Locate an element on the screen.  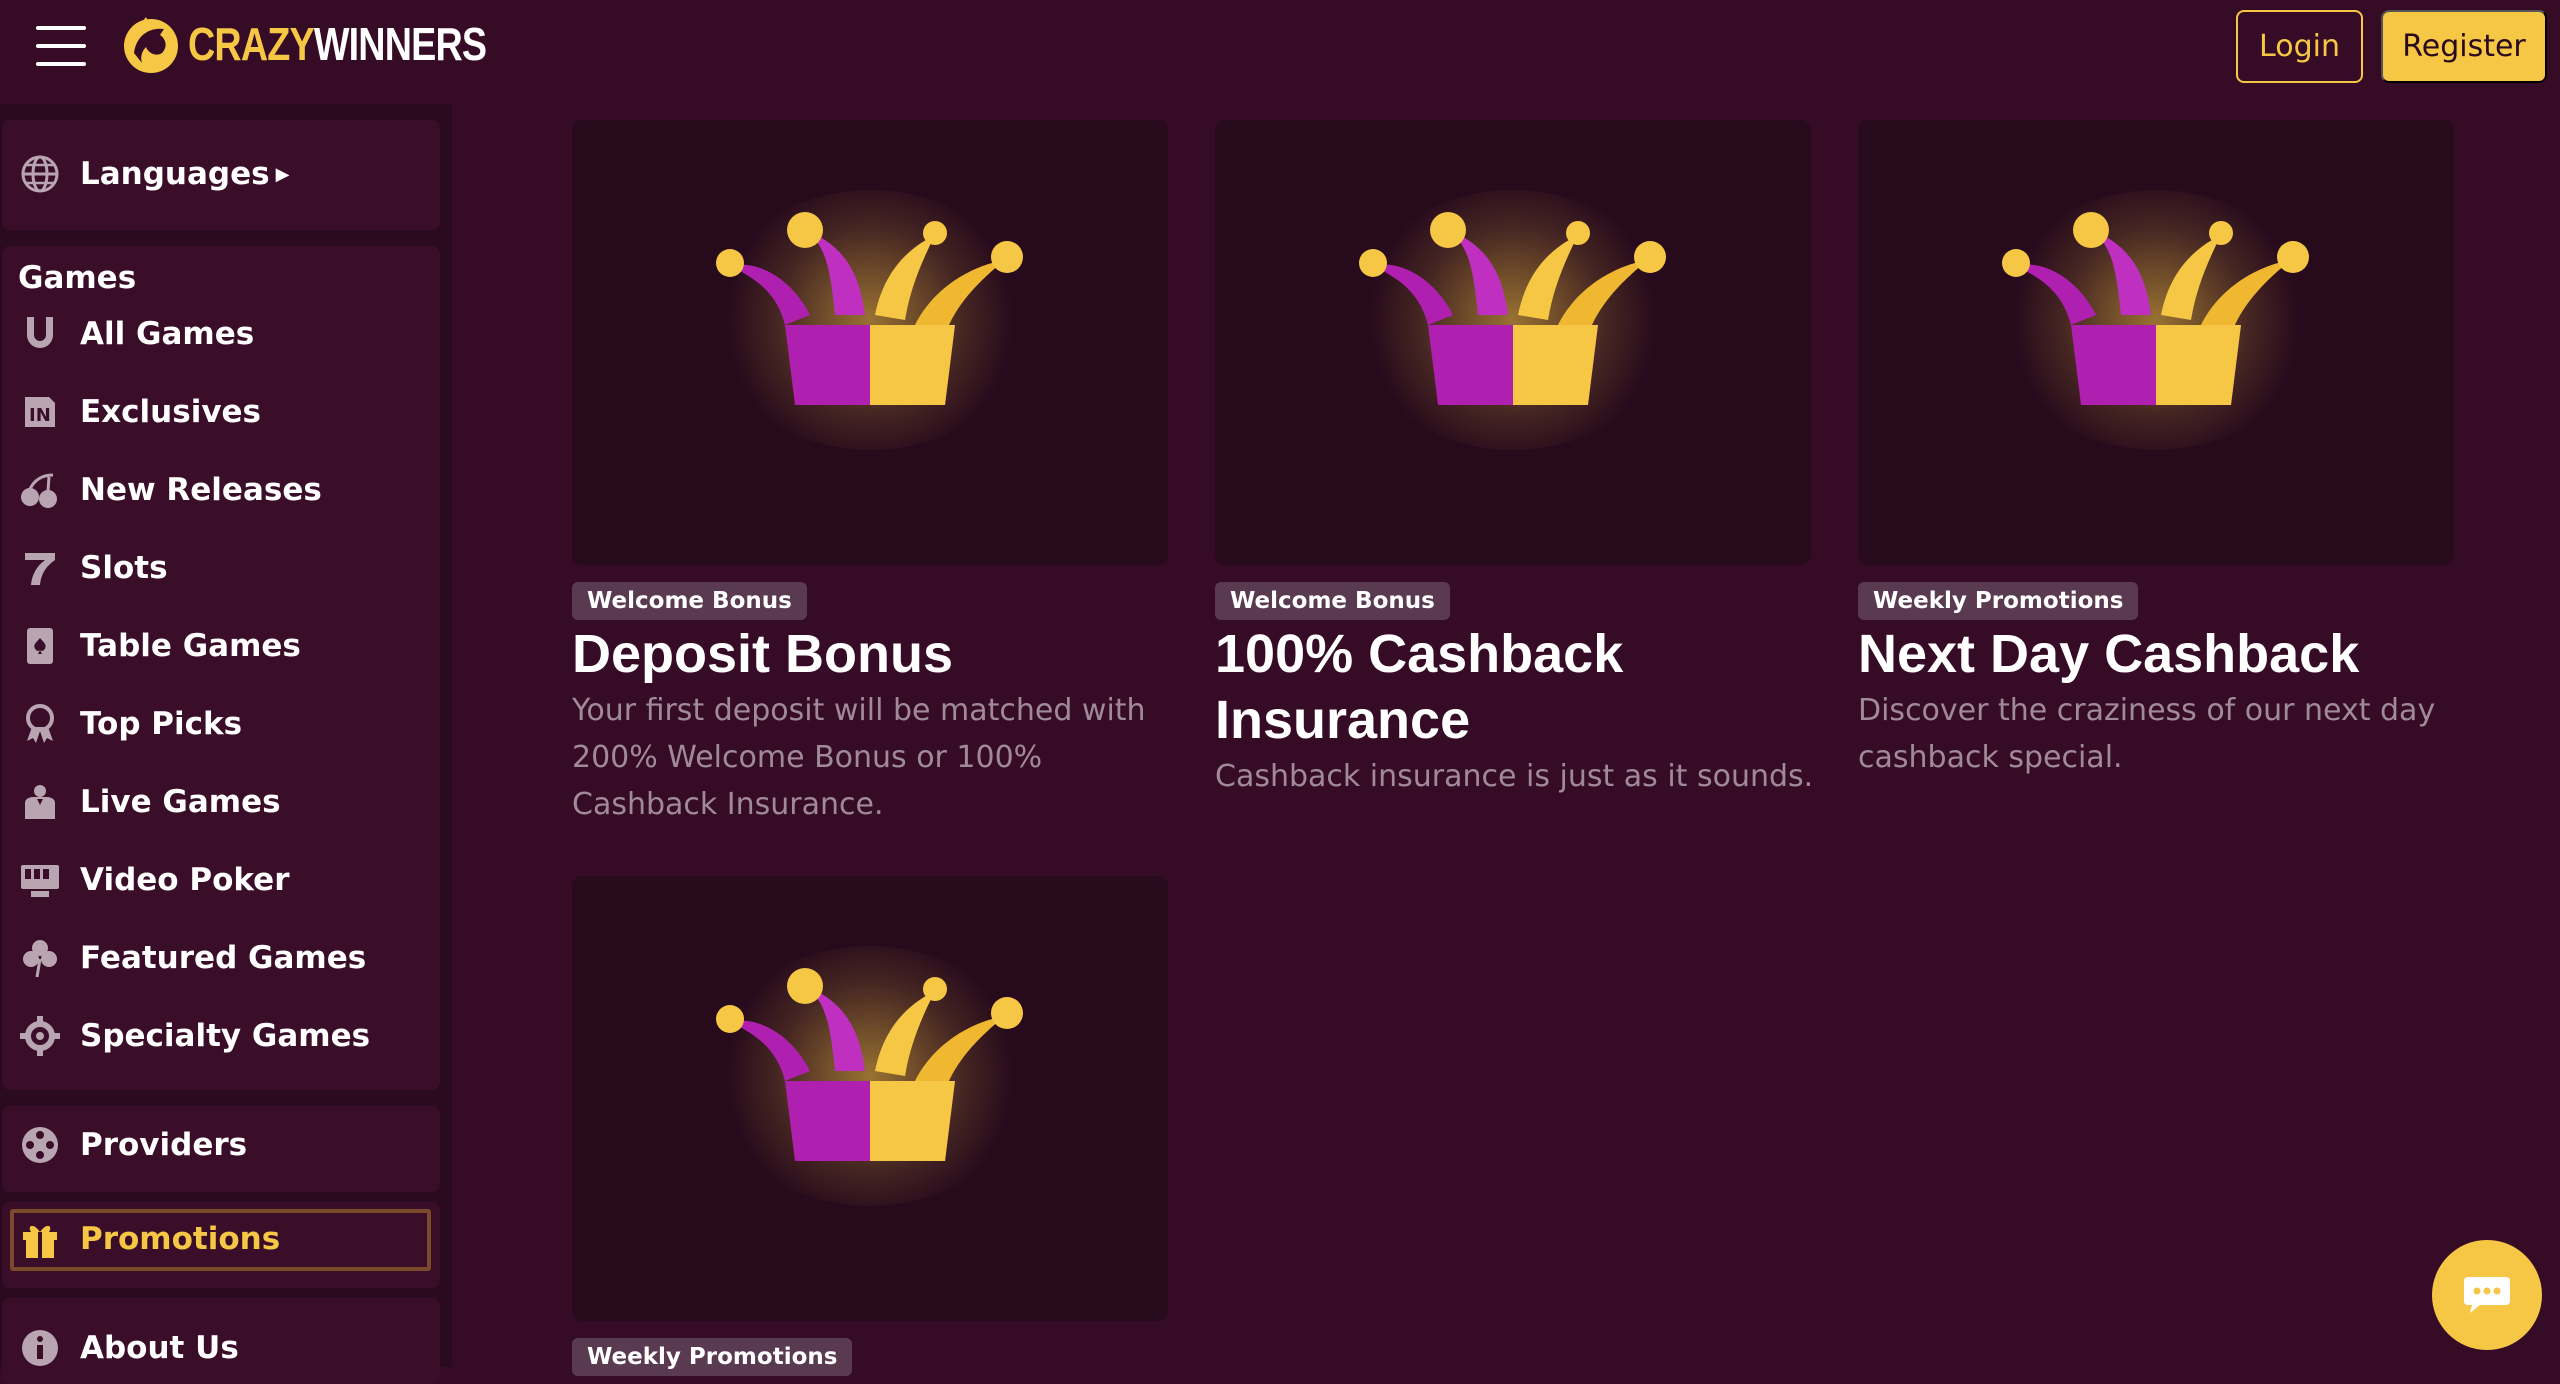
info-icon is located at coordinates (40, 1348).